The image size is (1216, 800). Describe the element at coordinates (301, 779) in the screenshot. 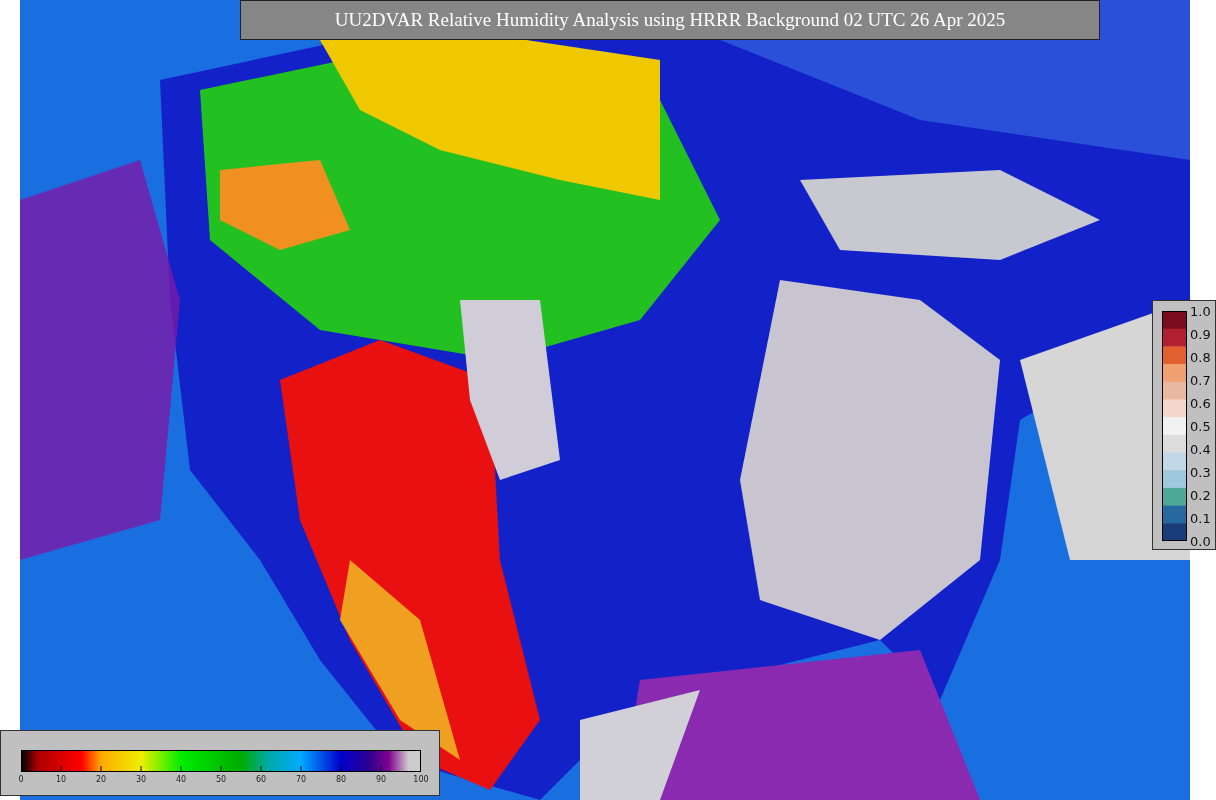

I see `scale-tick-label: 70` at that location.